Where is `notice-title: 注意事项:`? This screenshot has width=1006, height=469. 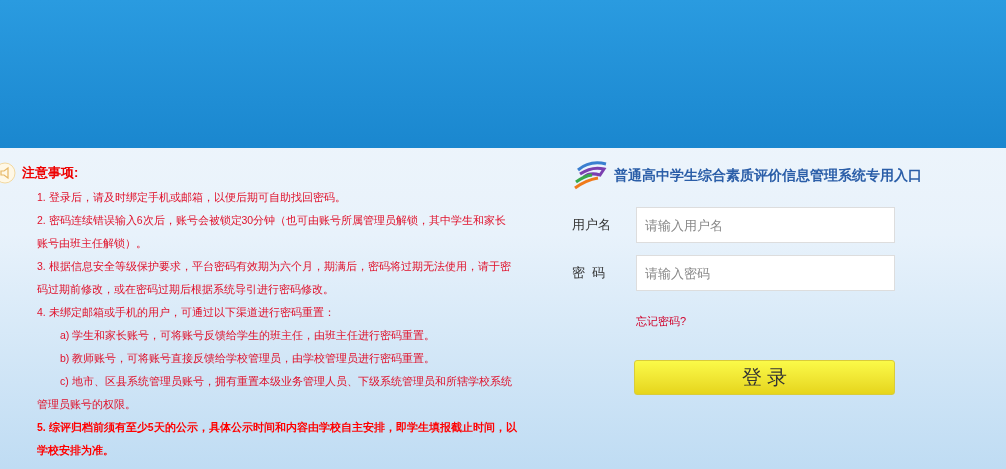
notice-title: 注意事项: is located at coordinates (50, 173).